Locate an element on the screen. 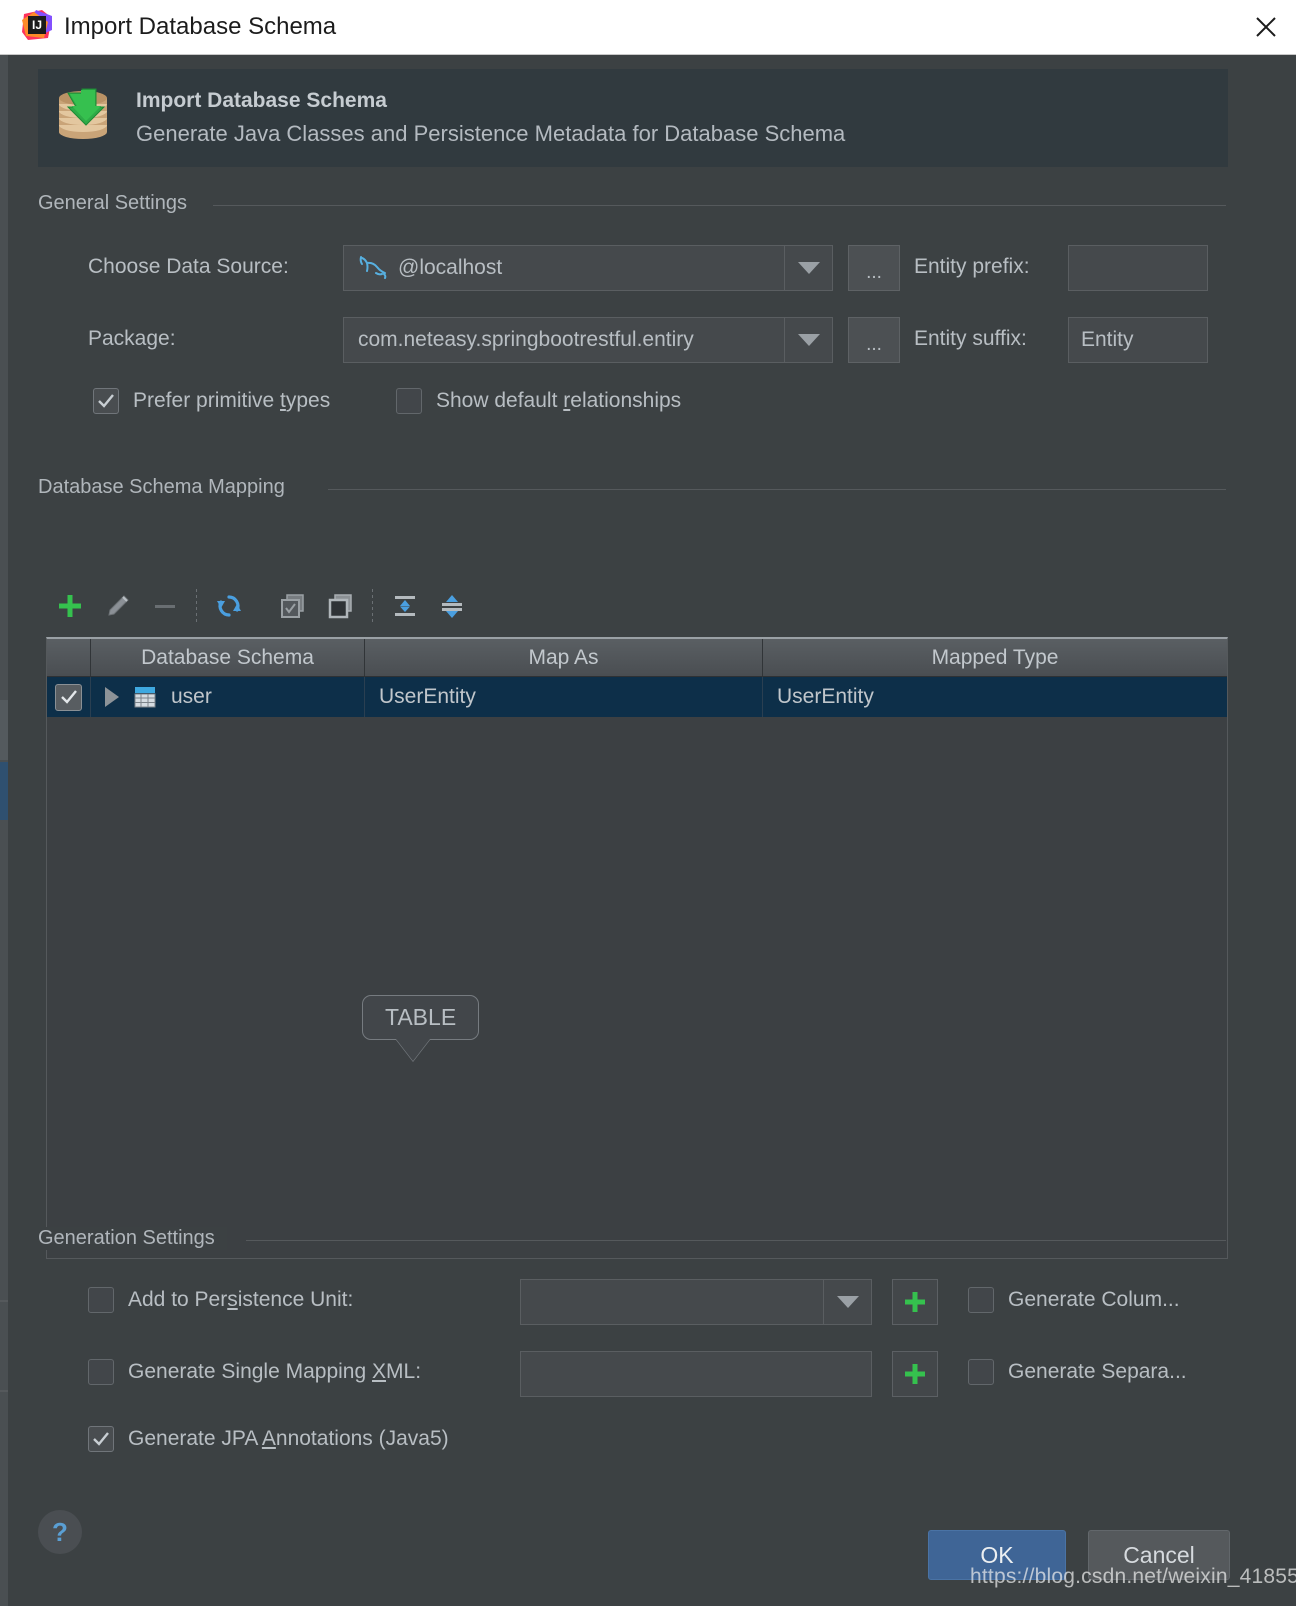 The height and width of the screenshot is (1606, 1296). persistence-unit-dropdown-arrow is located at coordinates (847, 1302).